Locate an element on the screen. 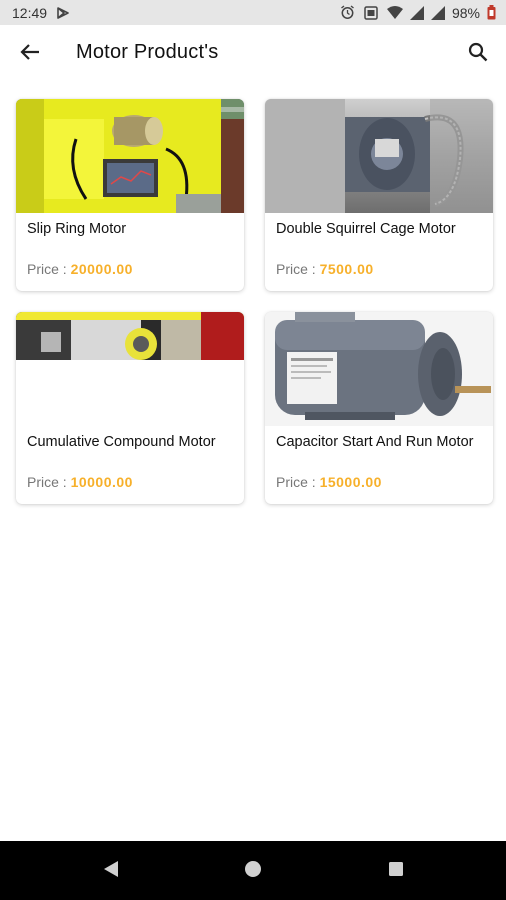  navigation-bar is located at coordinates (253, 870).